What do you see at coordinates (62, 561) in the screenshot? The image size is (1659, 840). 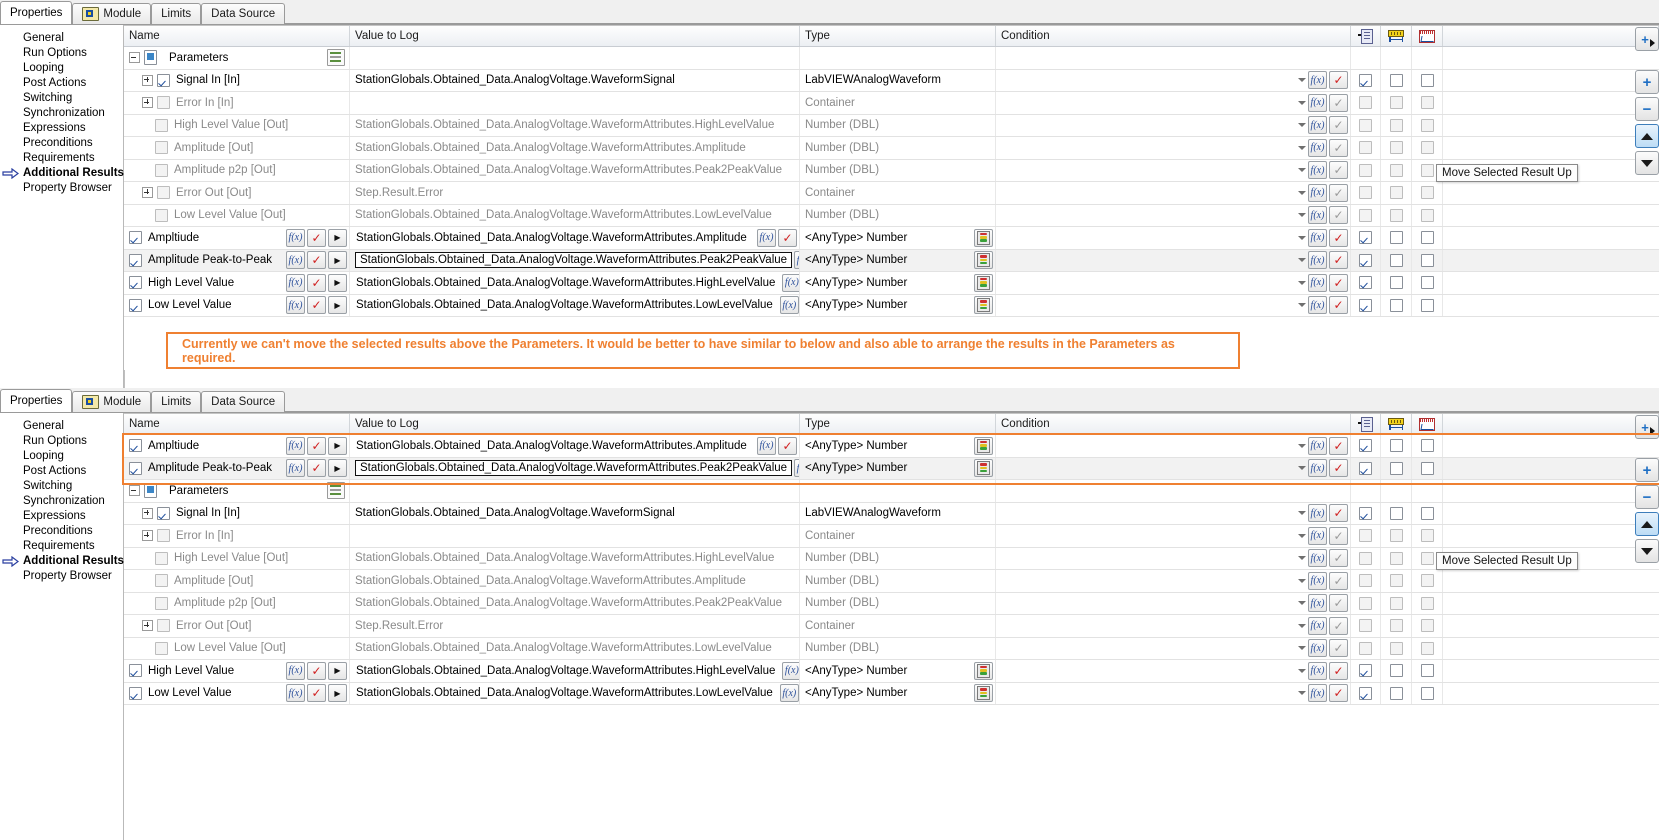 I see `sidebar-item-additional-results: Additional Results` at bounding box center [62, 561].